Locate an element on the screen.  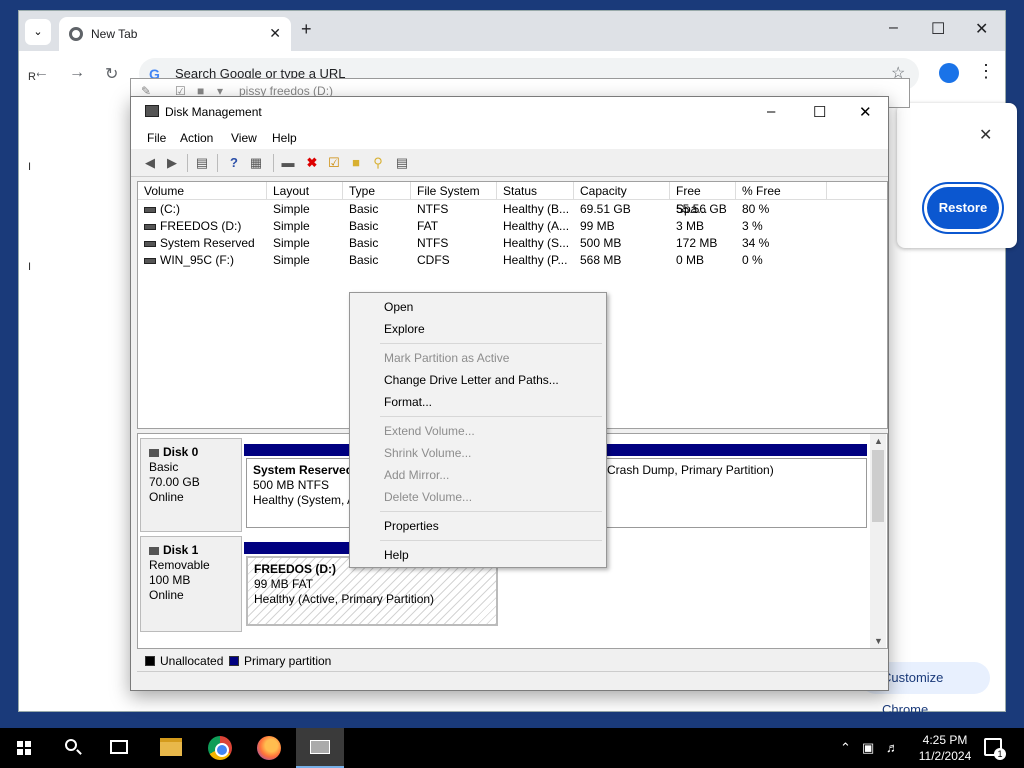
ctx-explore: Explore is located at coordinates (478, 329).